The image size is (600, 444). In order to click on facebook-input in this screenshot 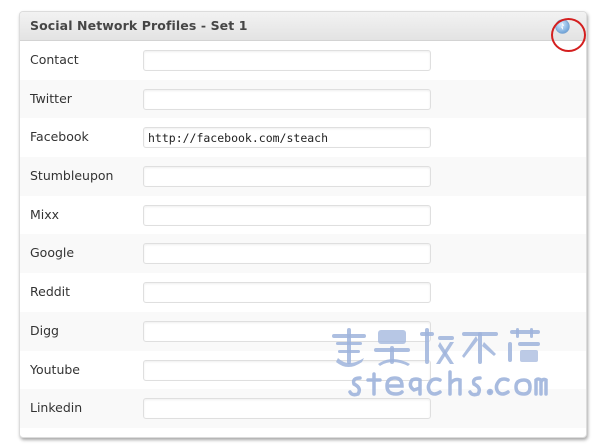, I will do `click(287, 138)`.